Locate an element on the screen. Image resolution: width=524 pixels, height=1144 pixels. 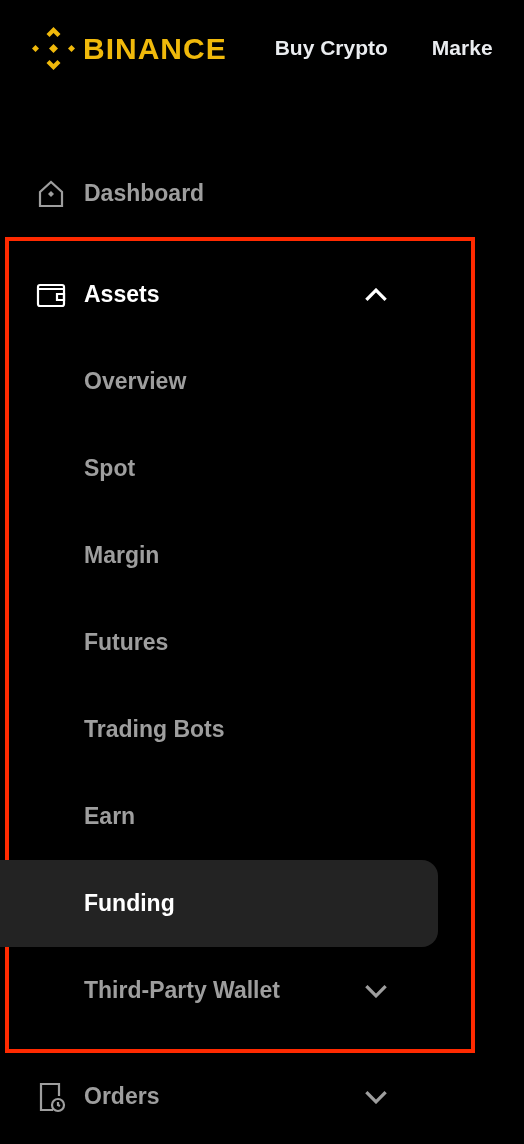
logo-icon is located at coordinates (53, 48).